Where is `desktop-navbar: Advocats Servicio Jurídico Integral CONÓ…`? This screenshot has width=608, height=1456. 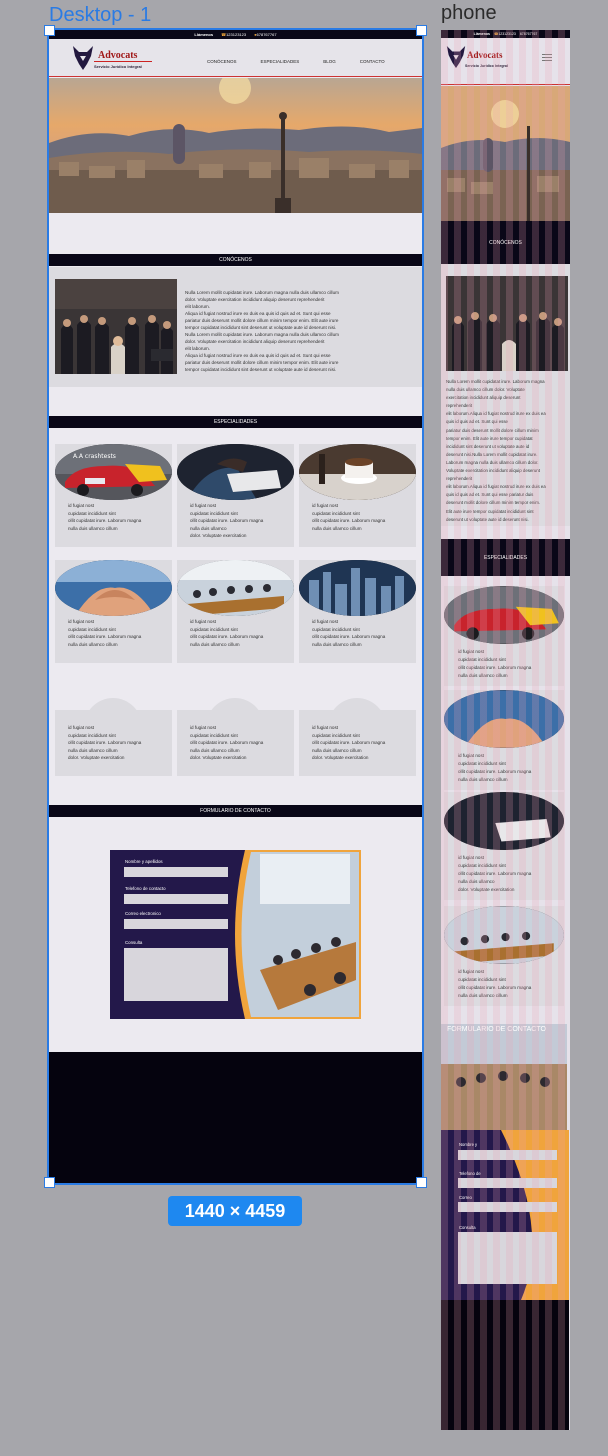 desktop-navbar: Advocats Servicio Jurídico Integral CONÓ… is located at coordinates (235, 58).